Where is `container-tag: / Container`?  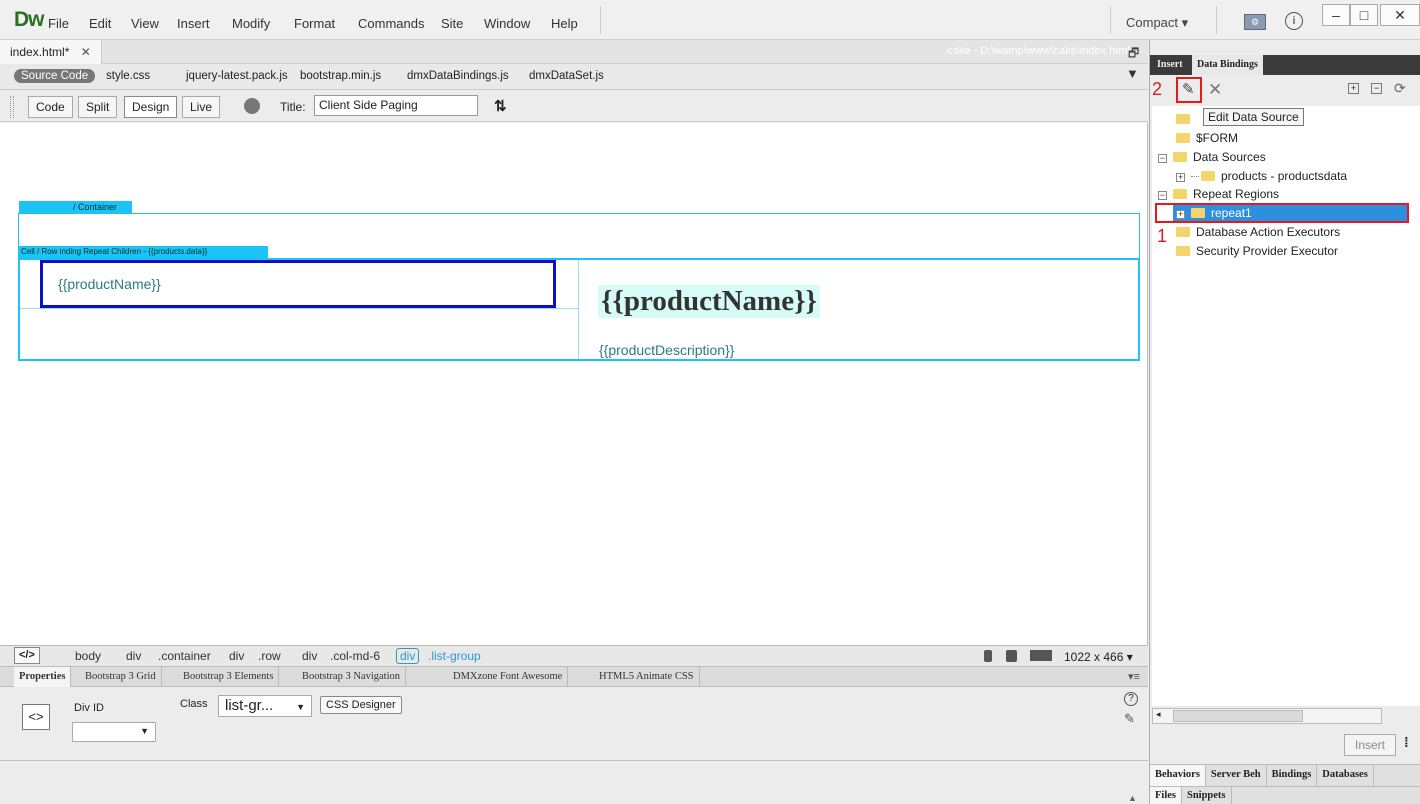 container-tag: / Container is located at coordinates (75, 207).